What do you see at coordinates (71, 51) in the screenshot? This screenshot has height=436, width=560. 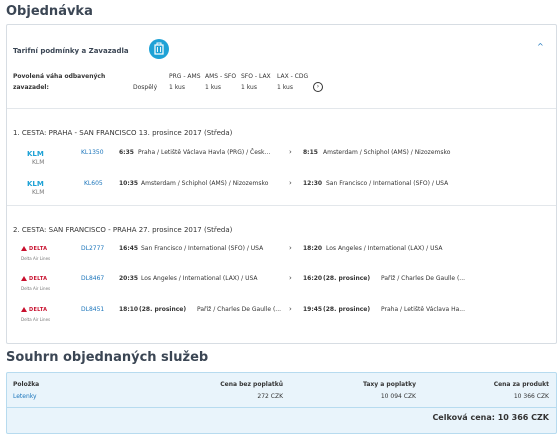 I see `tariff-title: Tarifní podmínky a Zavazadla` at bounding box center [71, 51].